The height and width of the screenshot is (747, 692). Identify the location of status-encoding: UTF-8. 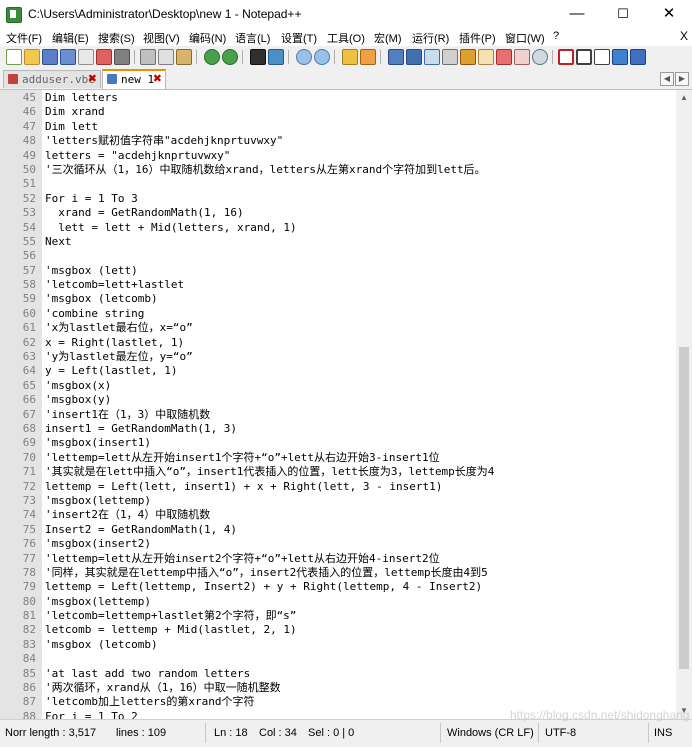
(560, 733).